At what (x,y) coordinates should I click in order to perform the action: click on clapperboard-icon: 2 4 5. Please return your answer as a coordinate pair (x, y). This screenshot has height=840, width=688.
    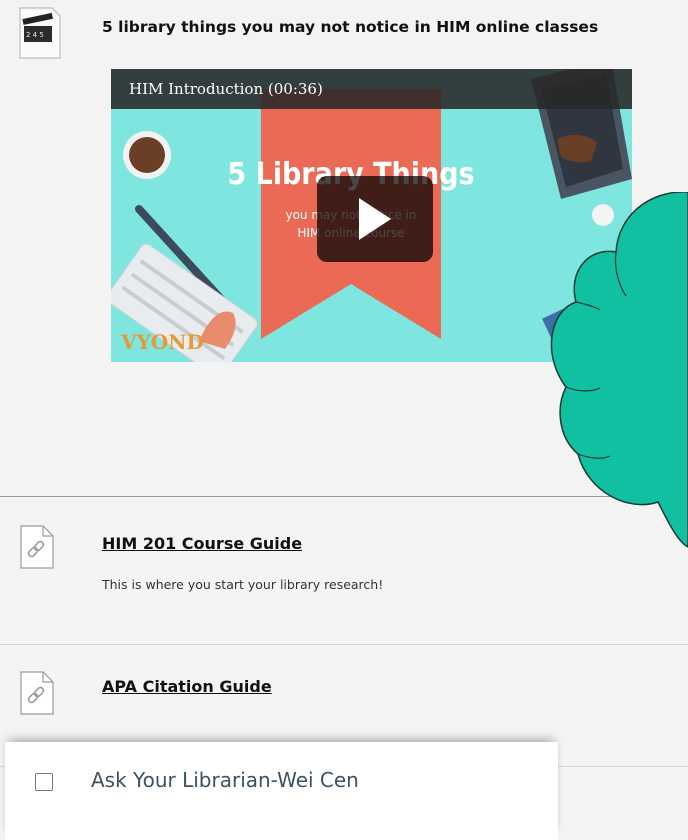
    Looking at the image, I should click on (40, 33).